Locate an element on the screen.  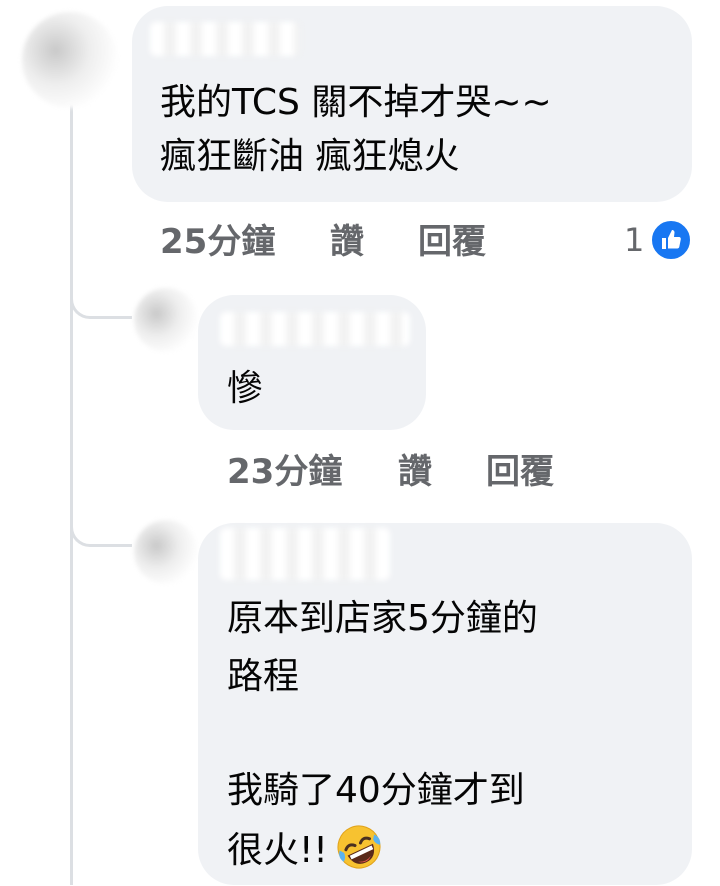
reaction-count: 1 is located at coordinates (634, 240).